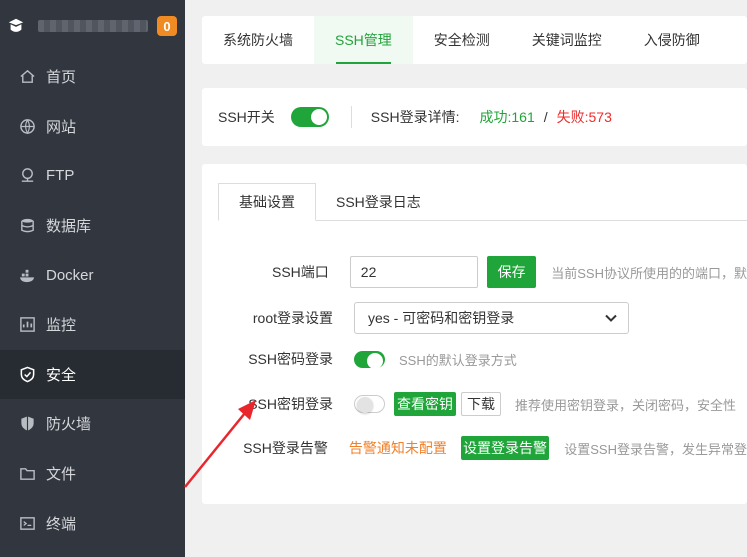 Image resolution: width=747 pixels, height=557 pixels. Describe the element at coordinates (285, 448) in the screenshot. I see `login-alert-label: SSH登录告警` at that location.